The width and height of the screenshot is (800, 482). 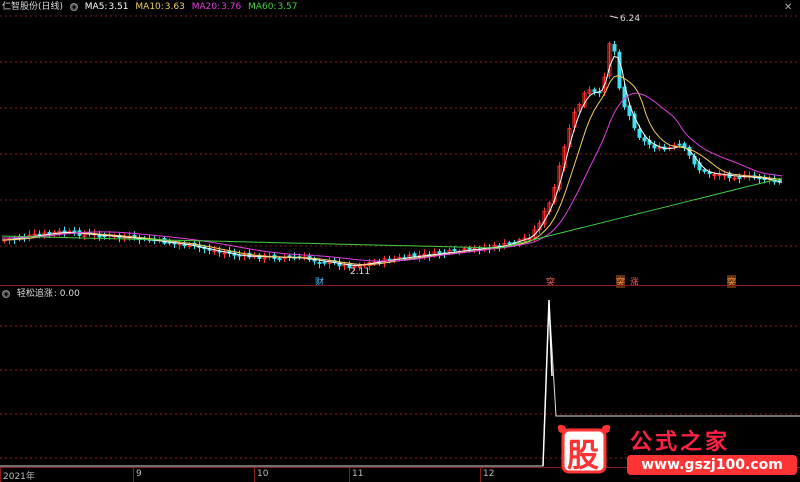 What do you see at coordinates (262, 7) in the screenshot?
I see `ma60-label: MA60:` at bounding box center [262, 7].